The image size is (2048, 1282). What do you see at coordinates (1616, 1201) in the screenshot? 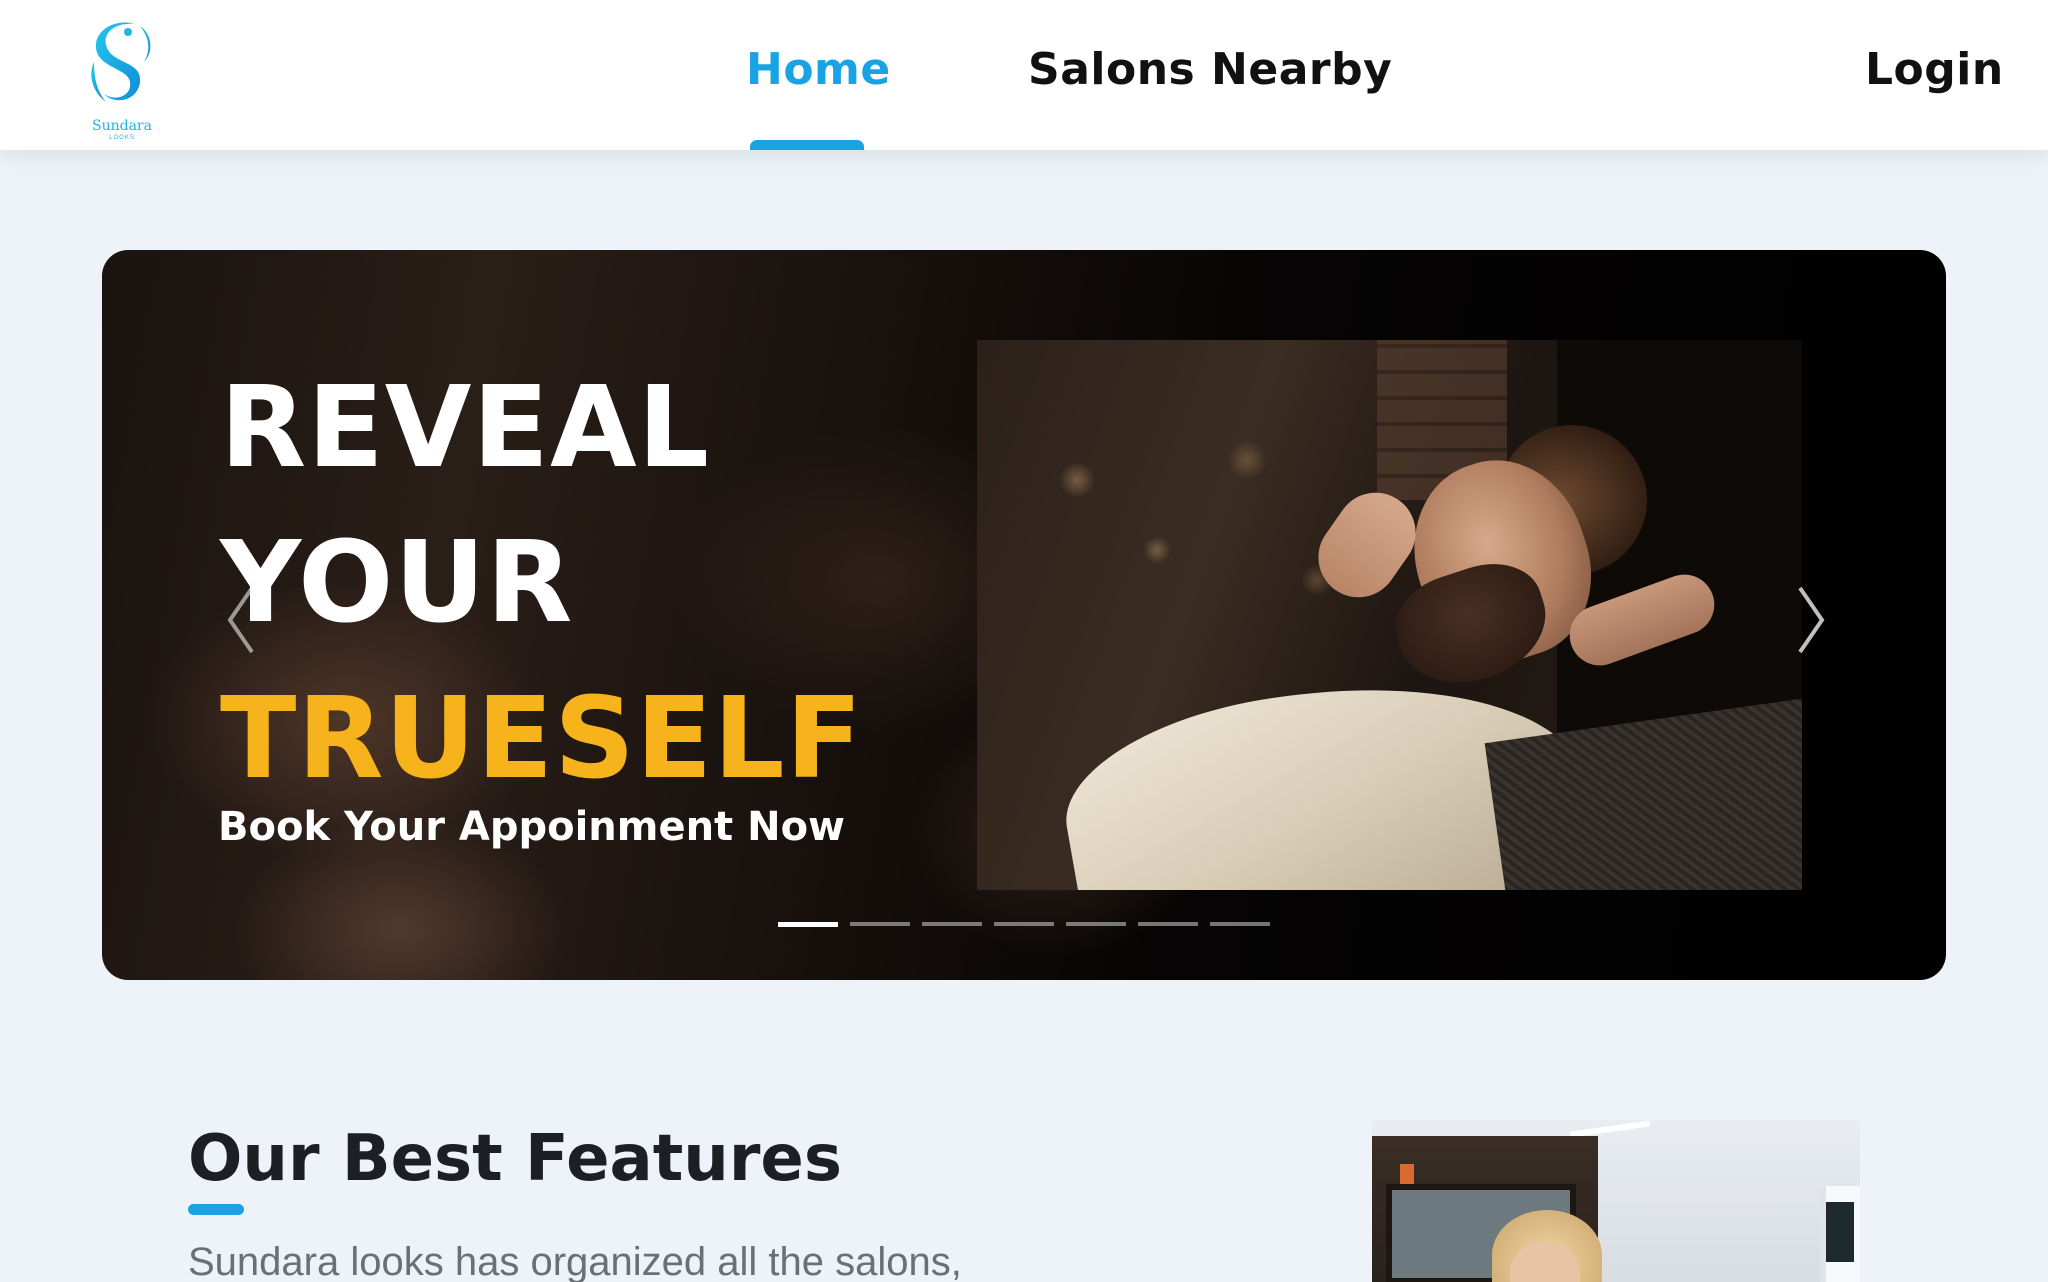
I see `salon-photo` at bounding box center [1616, 1201].